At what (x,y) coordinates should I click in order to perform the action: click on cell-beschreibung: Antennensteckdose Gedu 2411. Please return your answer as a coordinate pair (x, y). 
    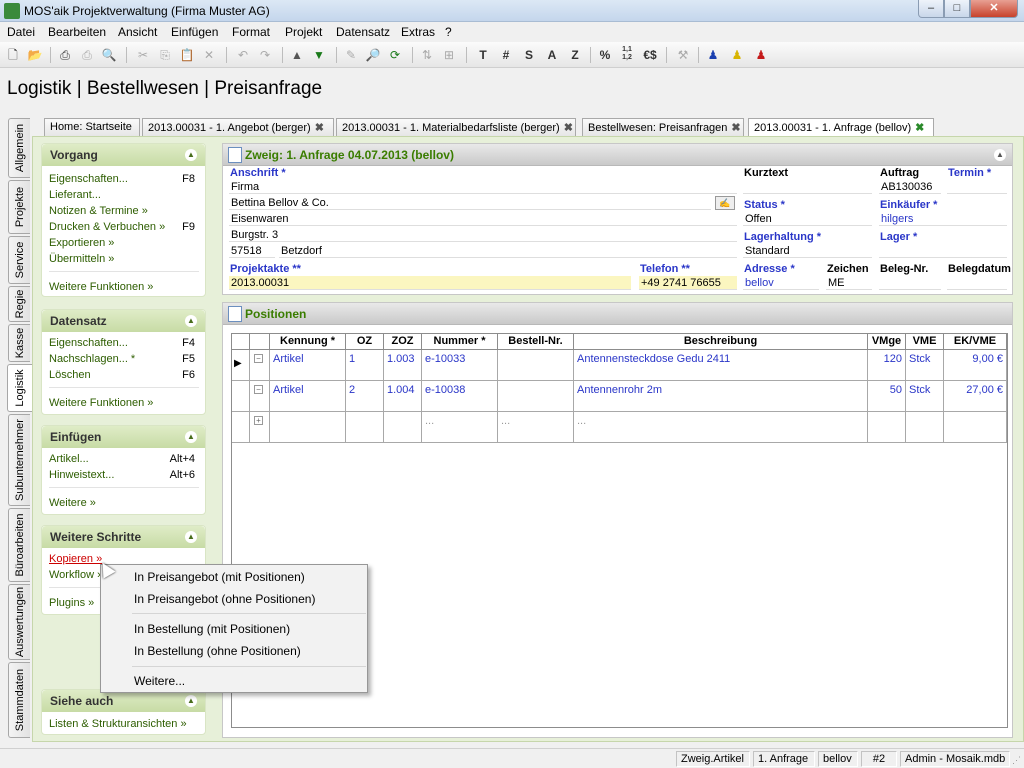
    Looking at the image, I should click on (721, 365).